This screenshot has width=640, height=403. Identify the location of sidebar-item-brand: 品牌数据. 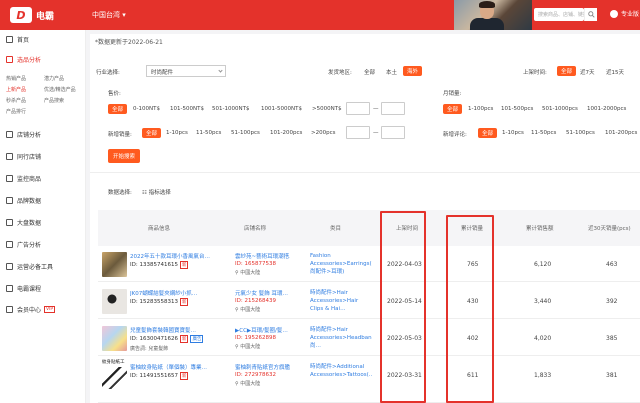
(20, 200).